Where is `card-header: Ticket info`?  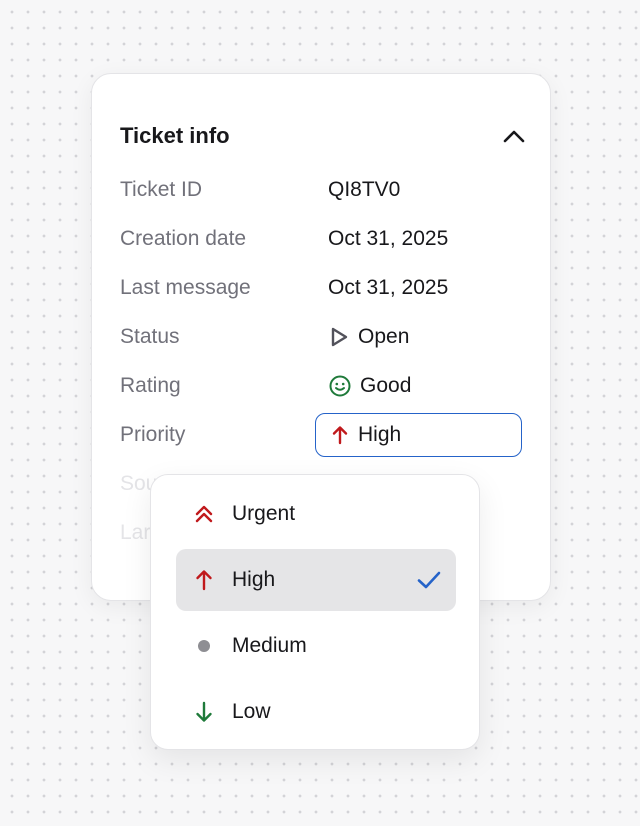
card-header: Ticket info is located at coordinates (322, 136).